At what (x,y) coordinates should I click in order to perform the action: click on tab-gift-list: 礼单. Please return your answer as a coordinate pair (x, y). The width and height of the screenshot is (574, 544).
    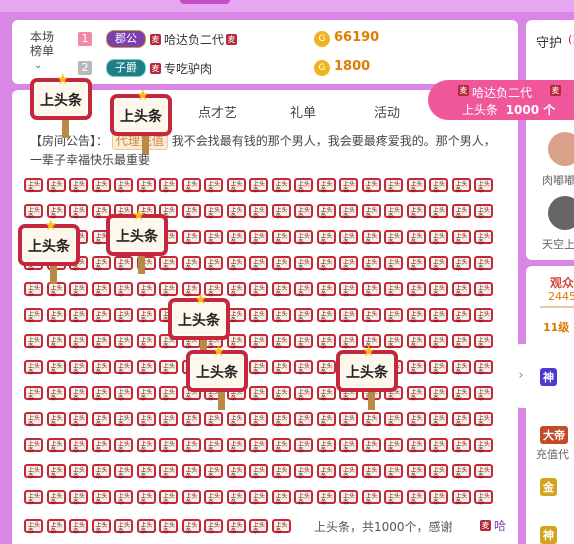
    Looking at the image, I should click on (303, 111).